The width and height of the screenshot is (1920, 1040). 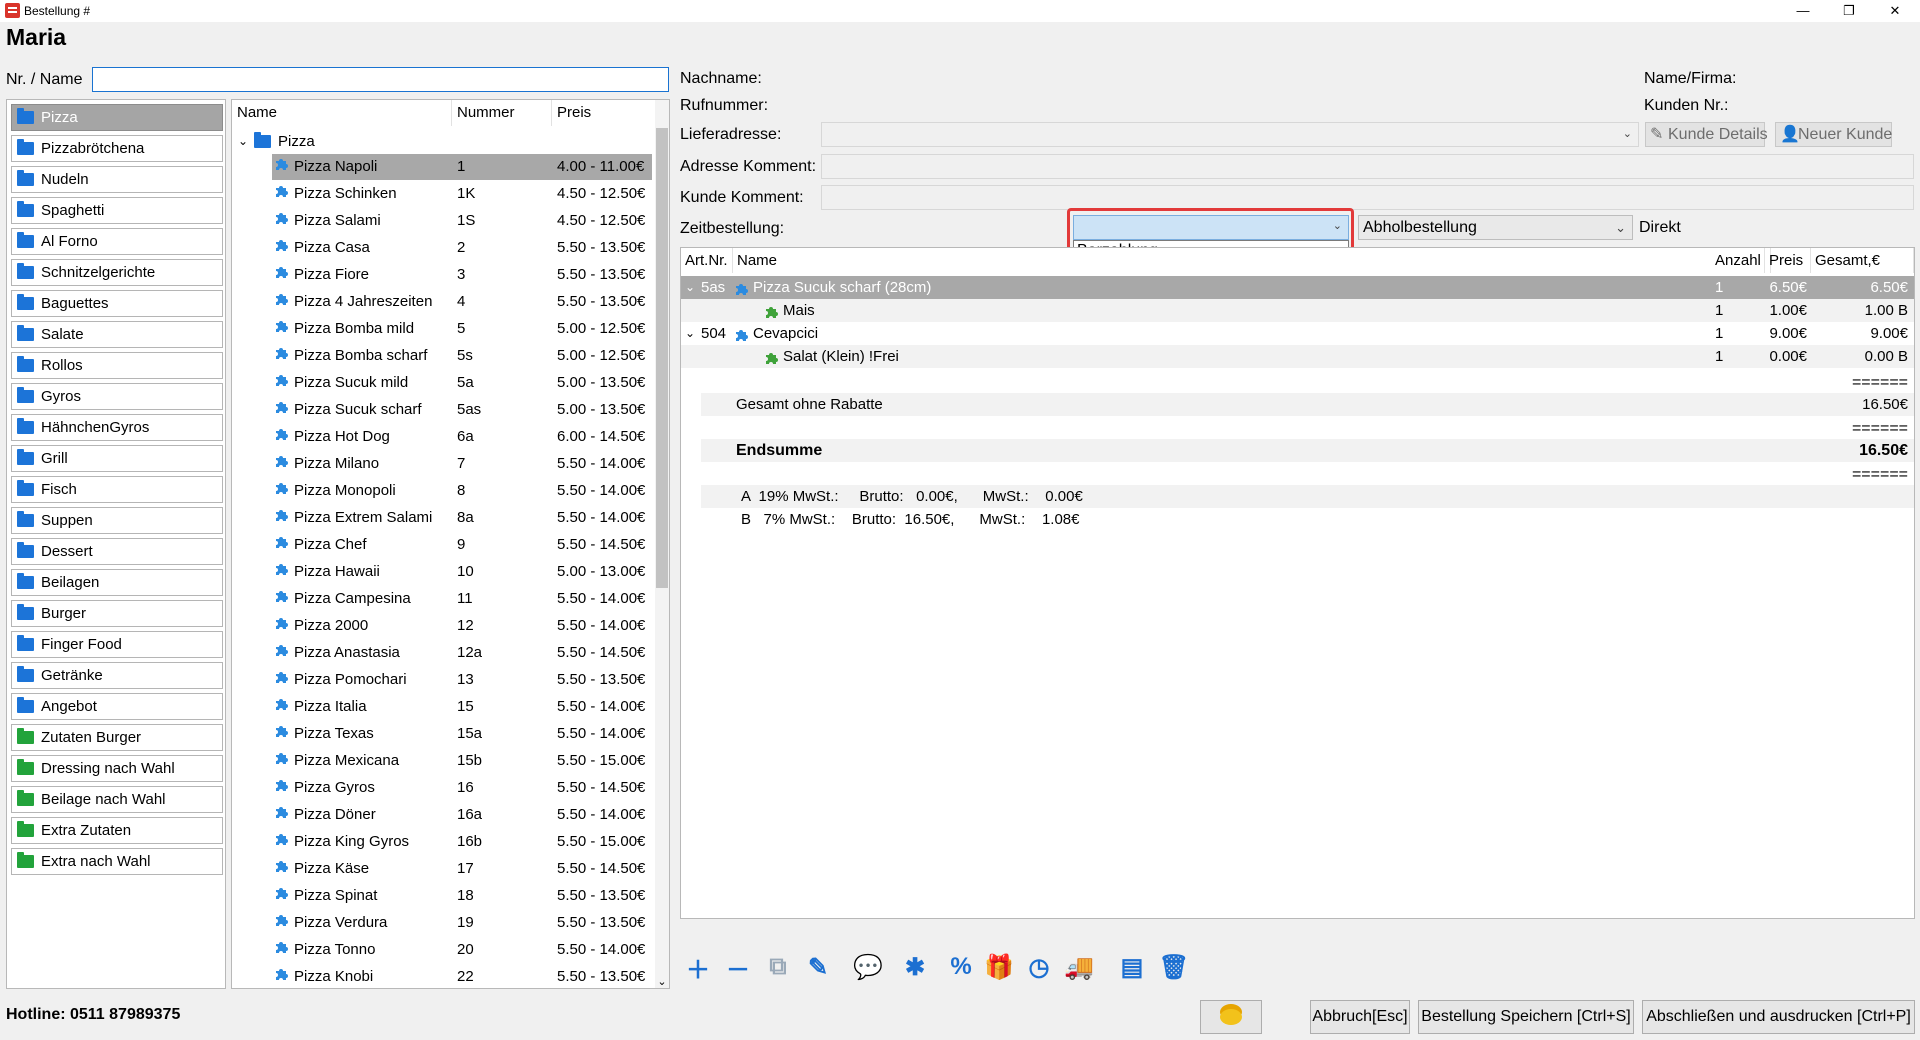 What do you see at coordinates (117, 334) in the screenshot?
I see `category-item: Salate` at bounding box center [117, 334].